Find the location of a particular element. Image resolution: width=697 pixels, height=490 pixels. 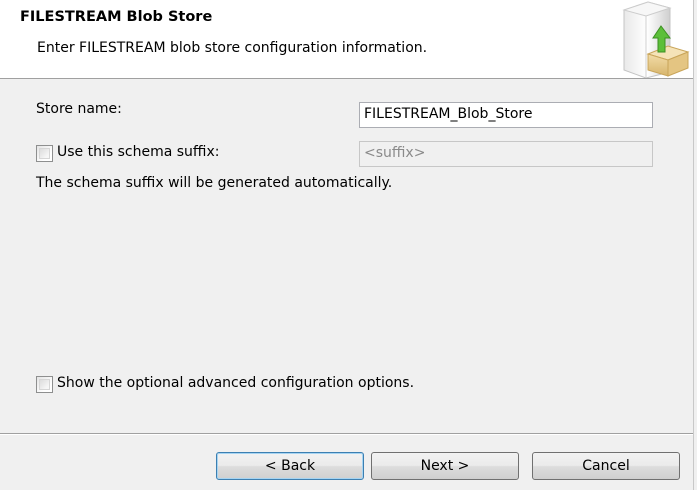

schema-suffix-label: Use this schema suffix: is located at coordinates (138, 152).